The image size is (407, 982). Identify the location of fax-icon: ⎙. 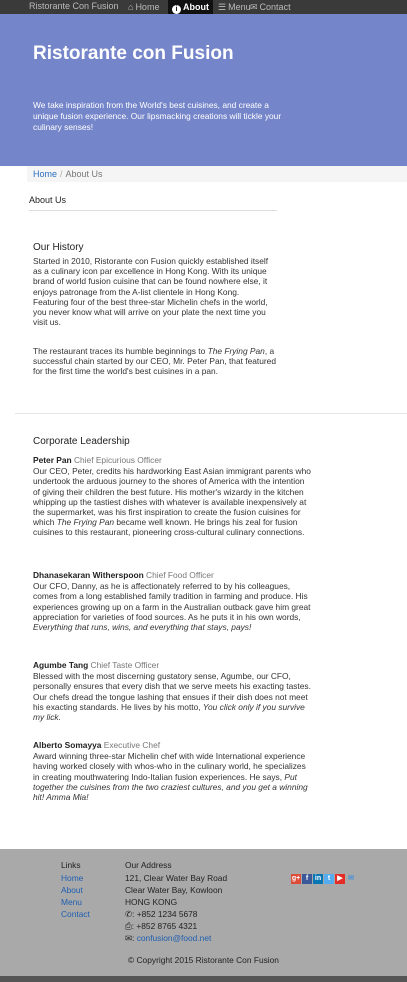
(128, 926).